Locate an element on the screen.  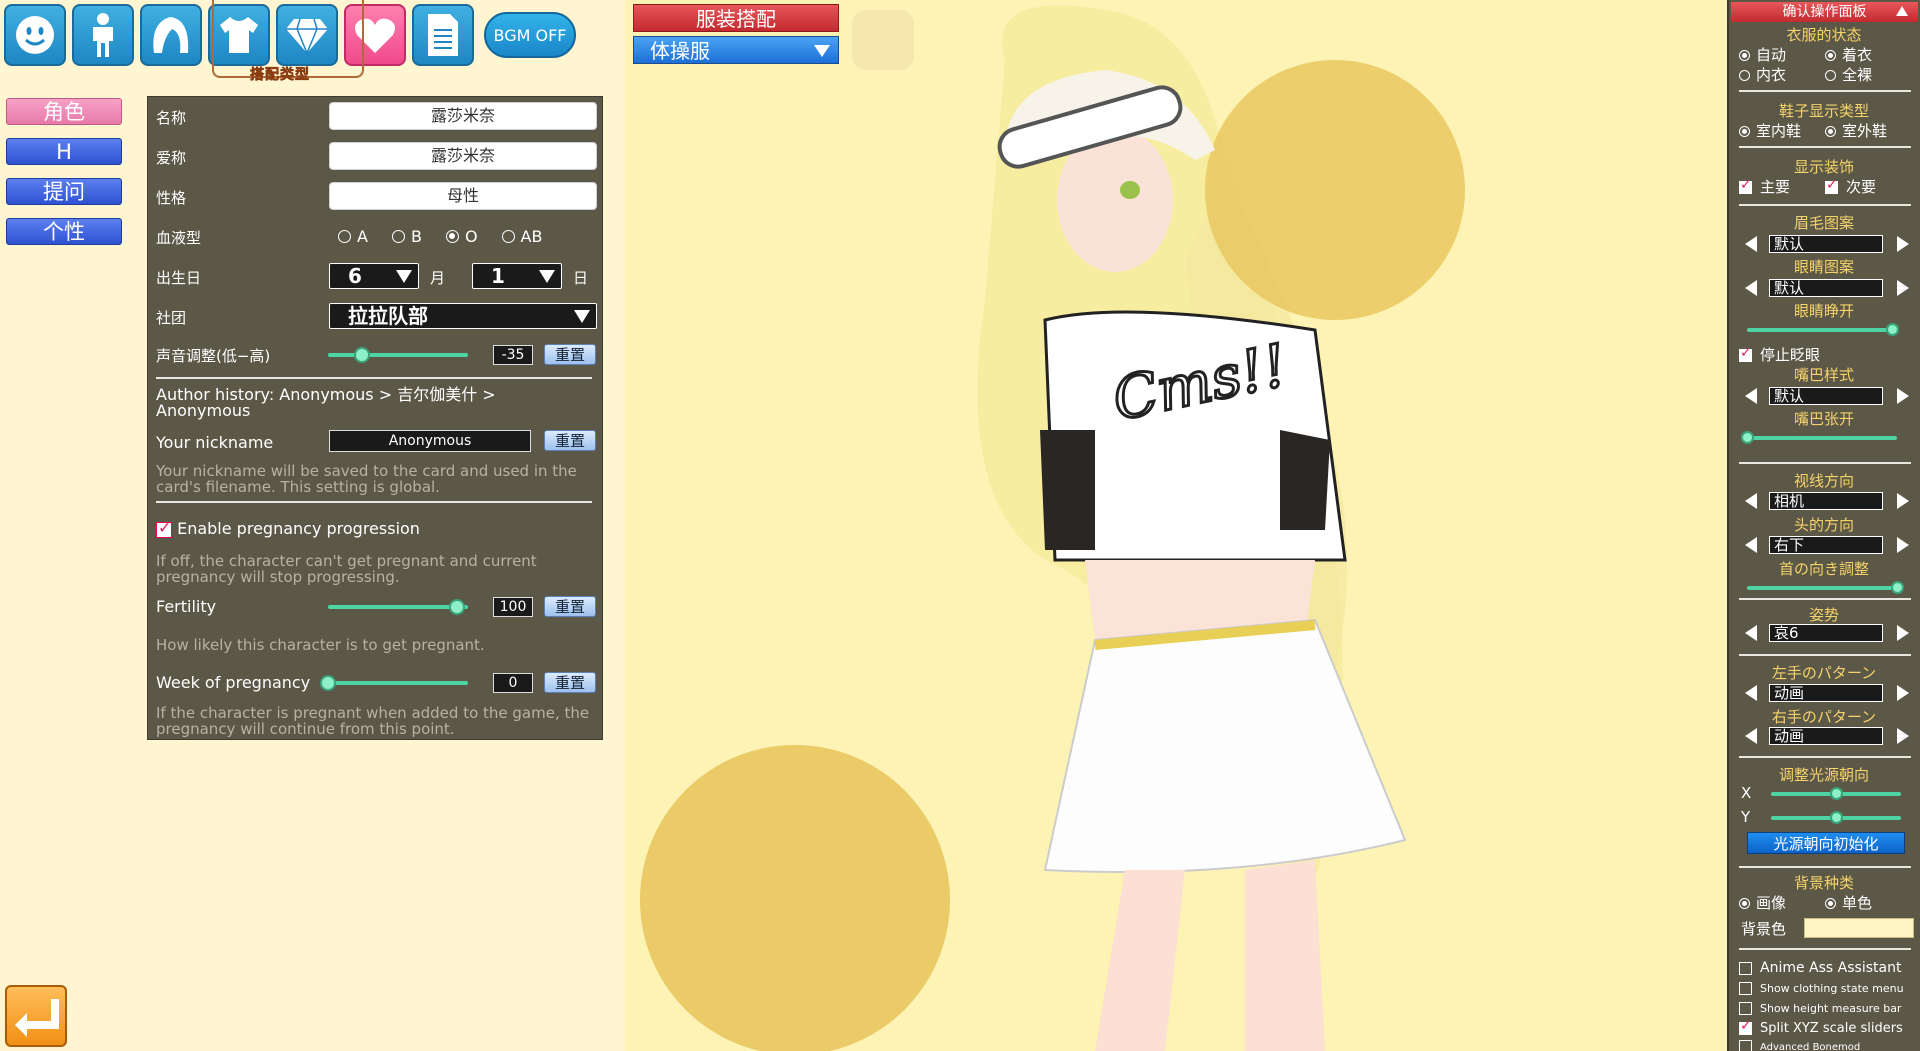
hair-icon is located at coordinates (171, 35).